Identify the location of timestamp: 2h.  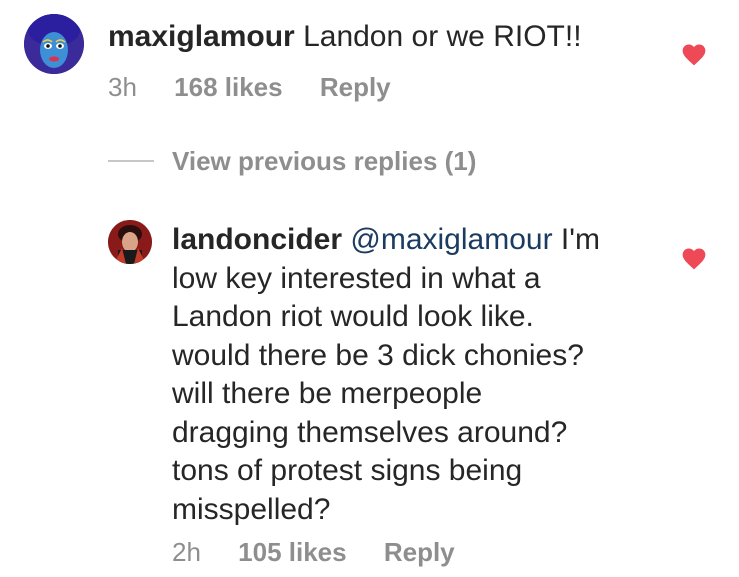
(186, 552).